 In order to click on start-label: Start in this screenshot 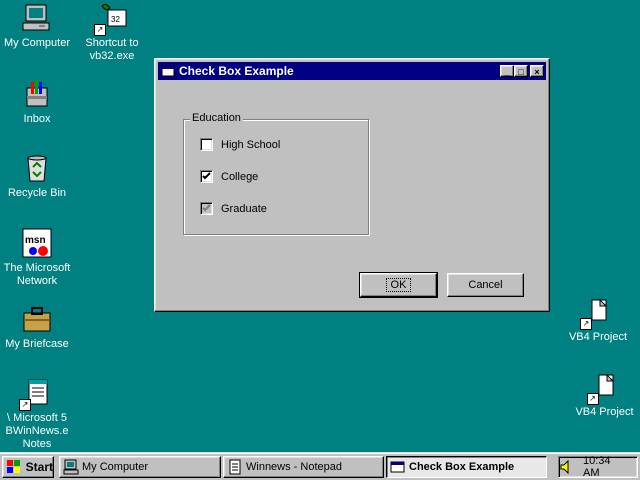, I will do `click(39, 467)`.